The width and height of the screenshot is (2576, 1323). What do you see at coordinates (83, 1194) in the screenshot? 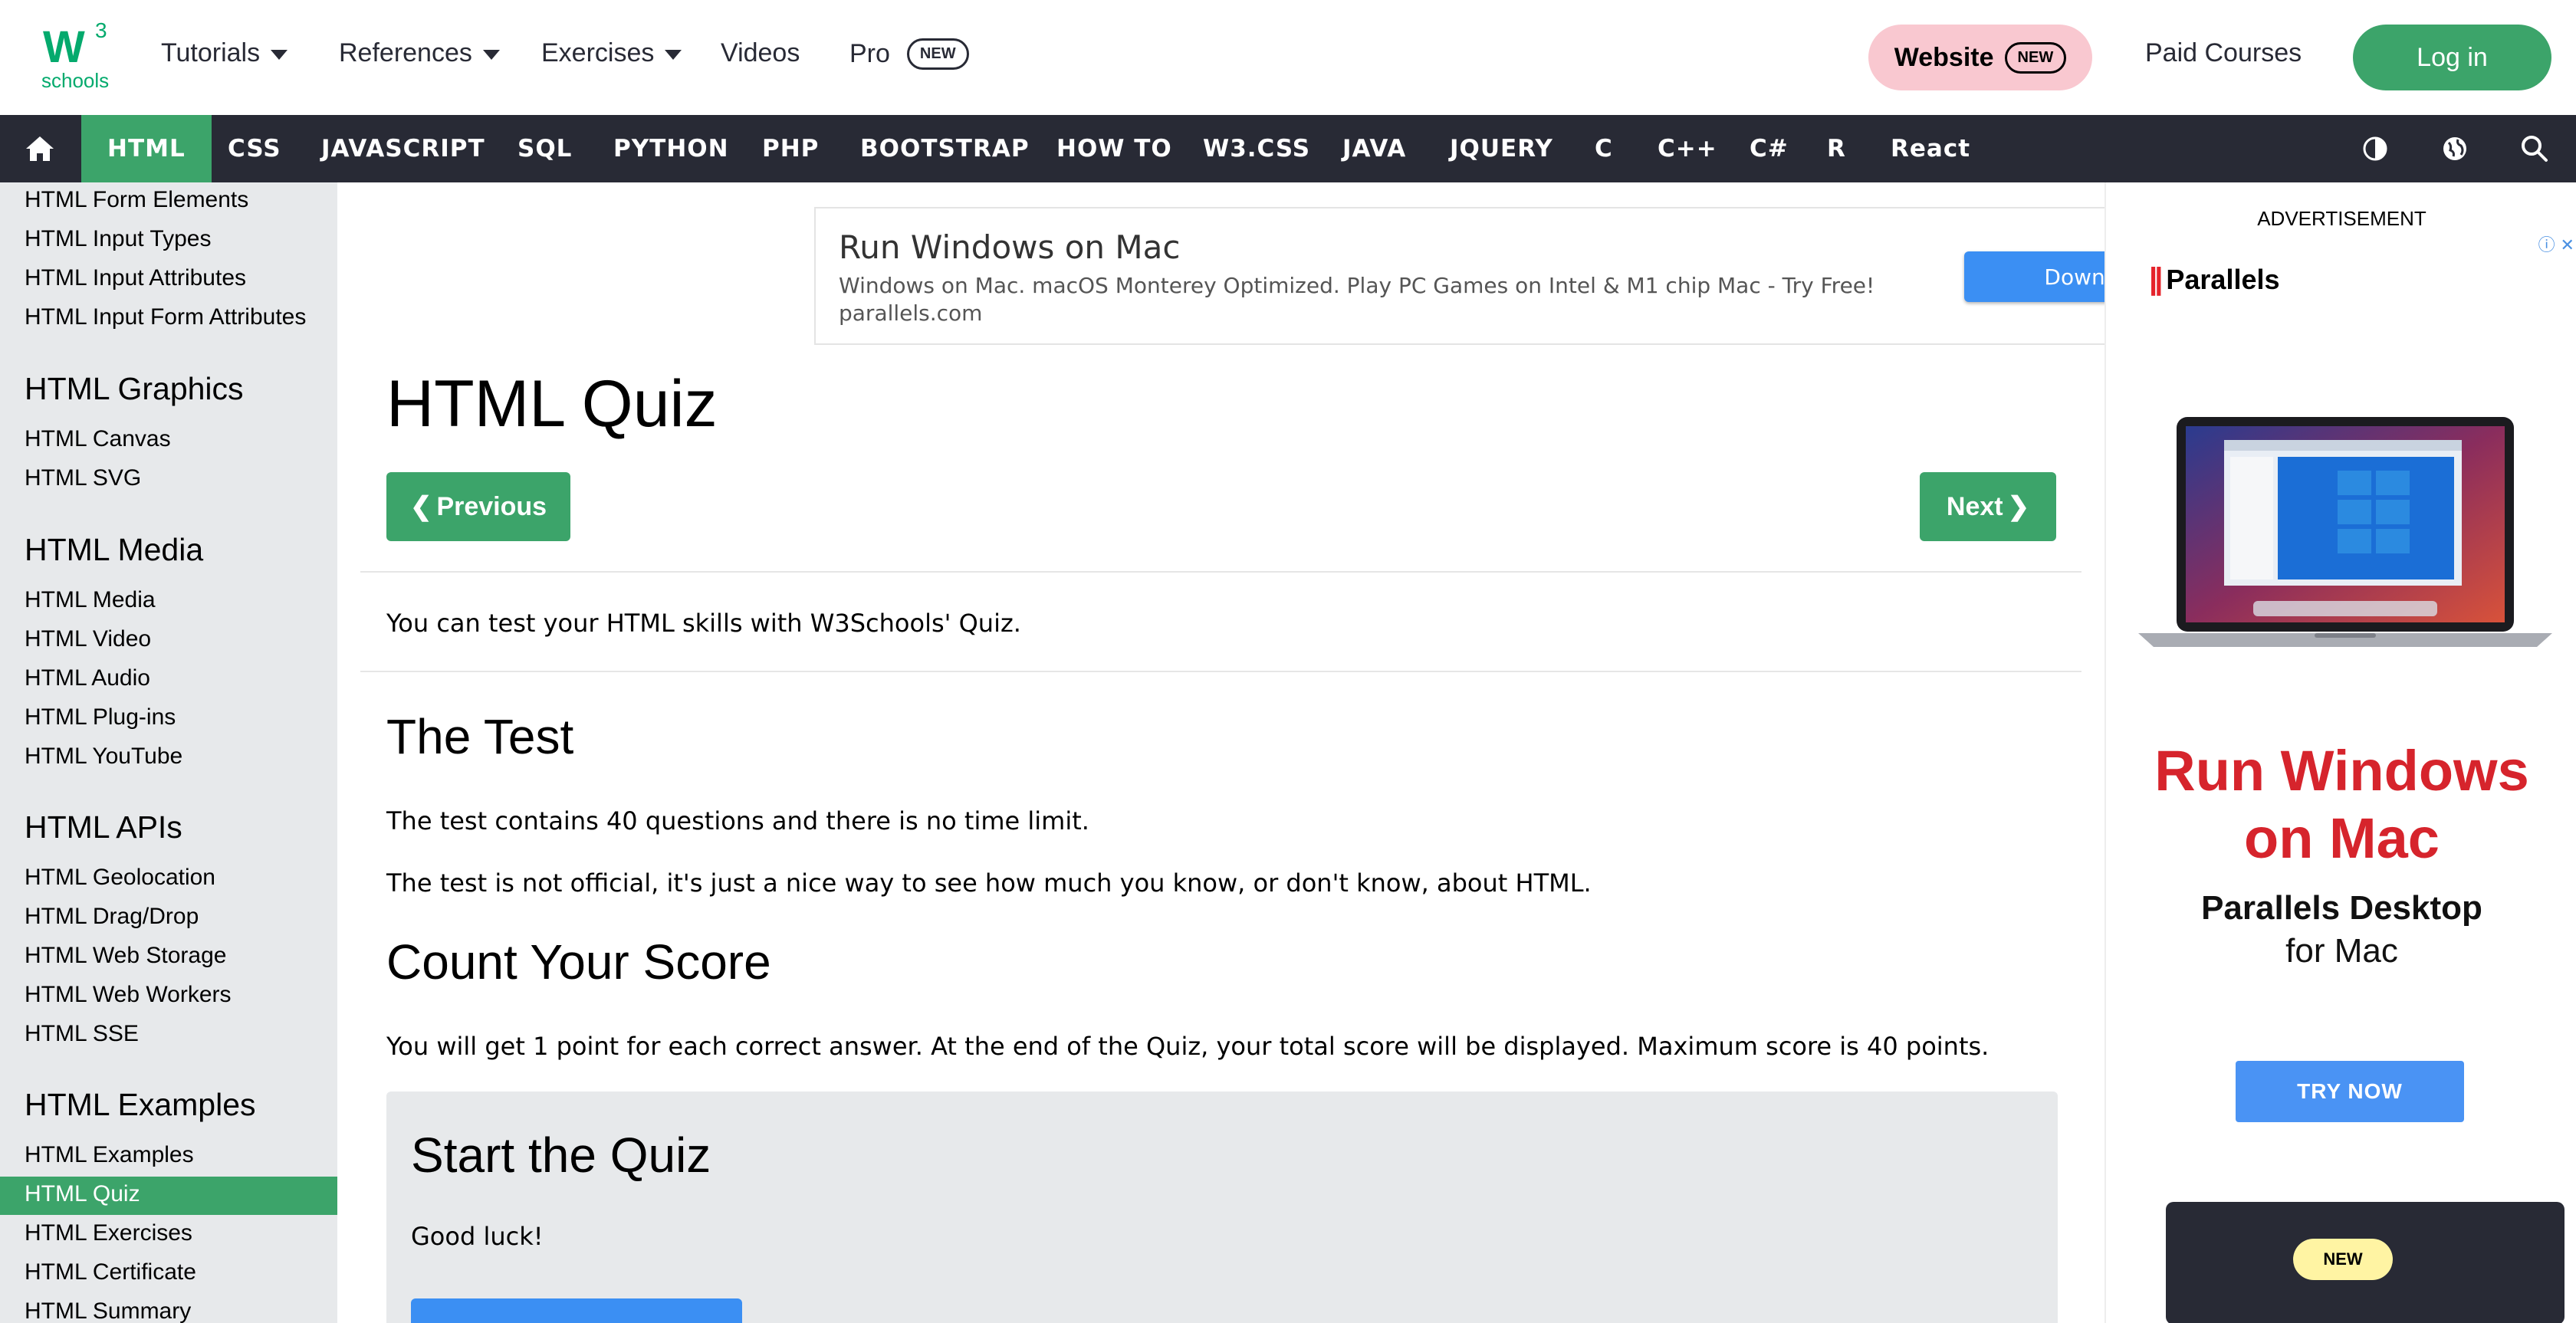
I see `sidebar-item-quiz: HTML Quiz` at bounding box center [83, 1194].